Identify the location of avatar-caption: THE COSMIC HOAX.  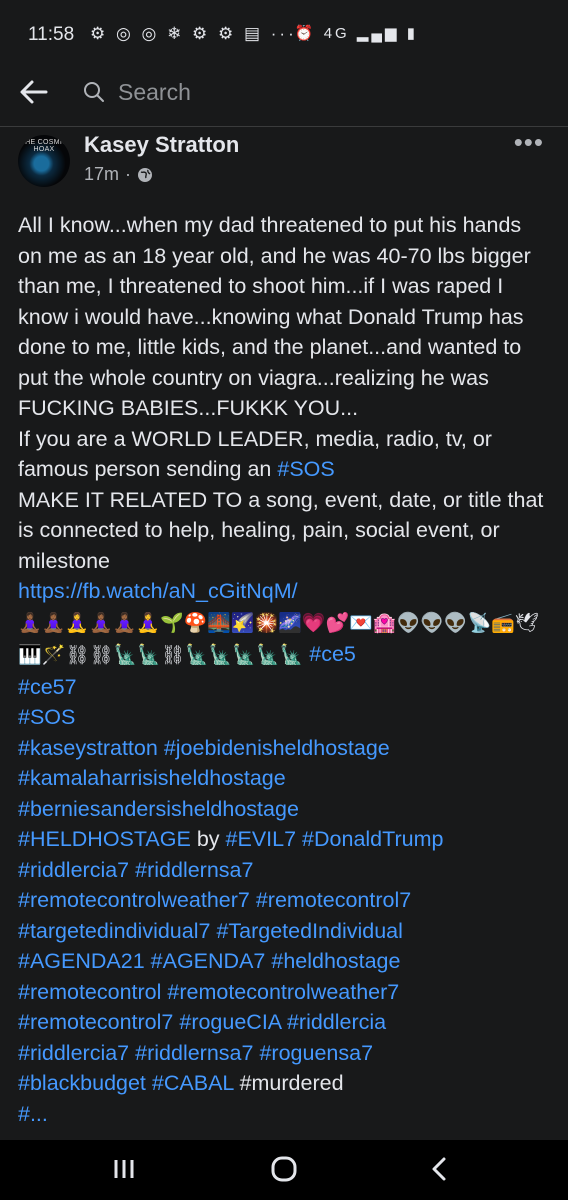
(44, 146).